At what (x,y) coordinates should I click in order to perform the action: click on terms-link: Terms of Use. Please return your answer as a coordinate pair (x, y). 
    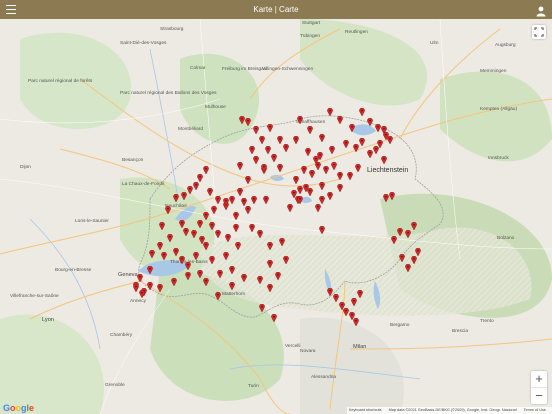
    Looking at the image, I should click on (535, 410).